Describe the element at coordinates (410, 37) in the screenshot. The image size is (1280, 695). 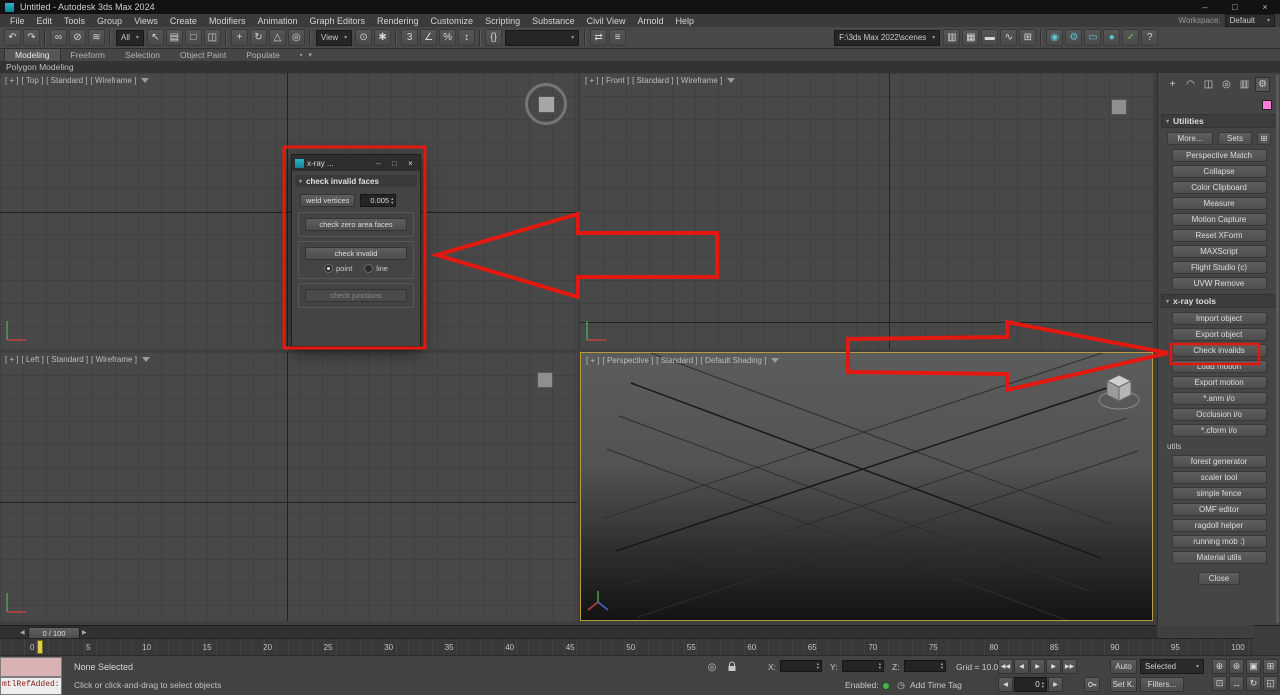
I see `snaps-toggle-icon: 3` at that location.